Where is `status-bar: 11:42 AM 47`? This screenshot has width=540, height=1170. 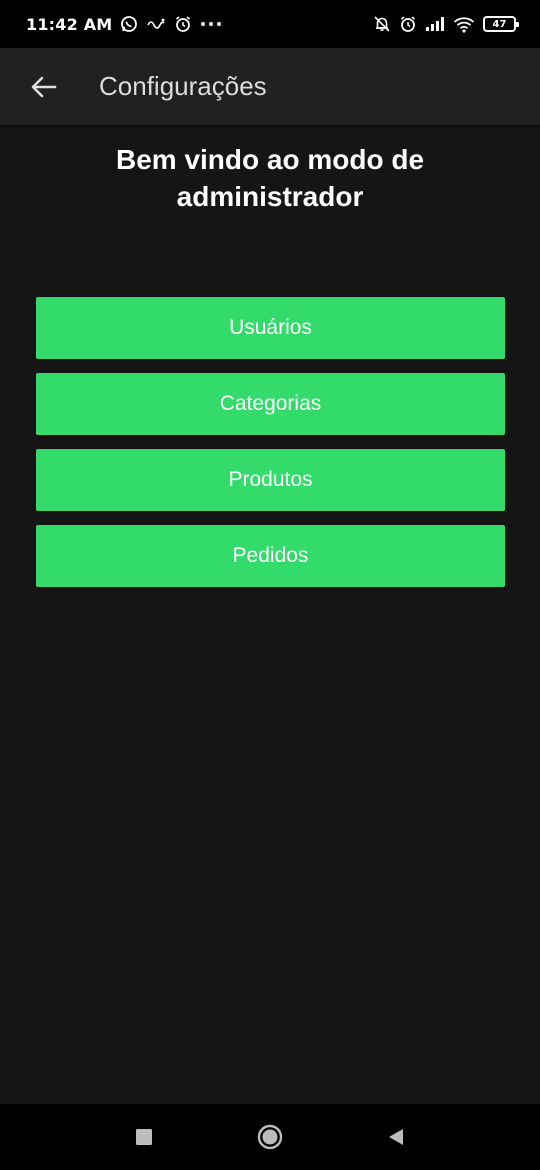
status-bar: 11:42 AM 47 is located at coordinates (270, 24).